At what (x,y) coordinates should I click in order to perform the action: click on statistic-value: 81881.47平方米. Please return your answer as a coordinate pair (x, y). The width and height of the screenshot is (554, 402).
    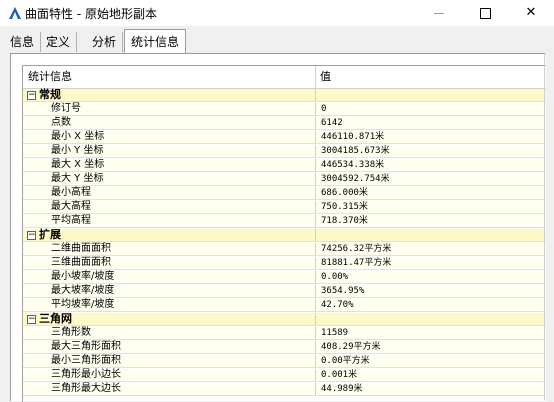
    Looking at the image, I should click on (356, 263).